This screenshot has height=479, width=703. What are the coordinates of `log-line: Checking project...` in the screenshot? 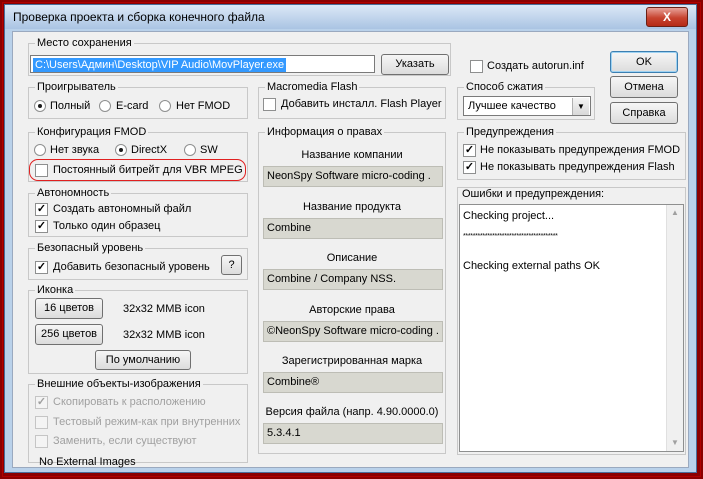 It's located at (509, 216).